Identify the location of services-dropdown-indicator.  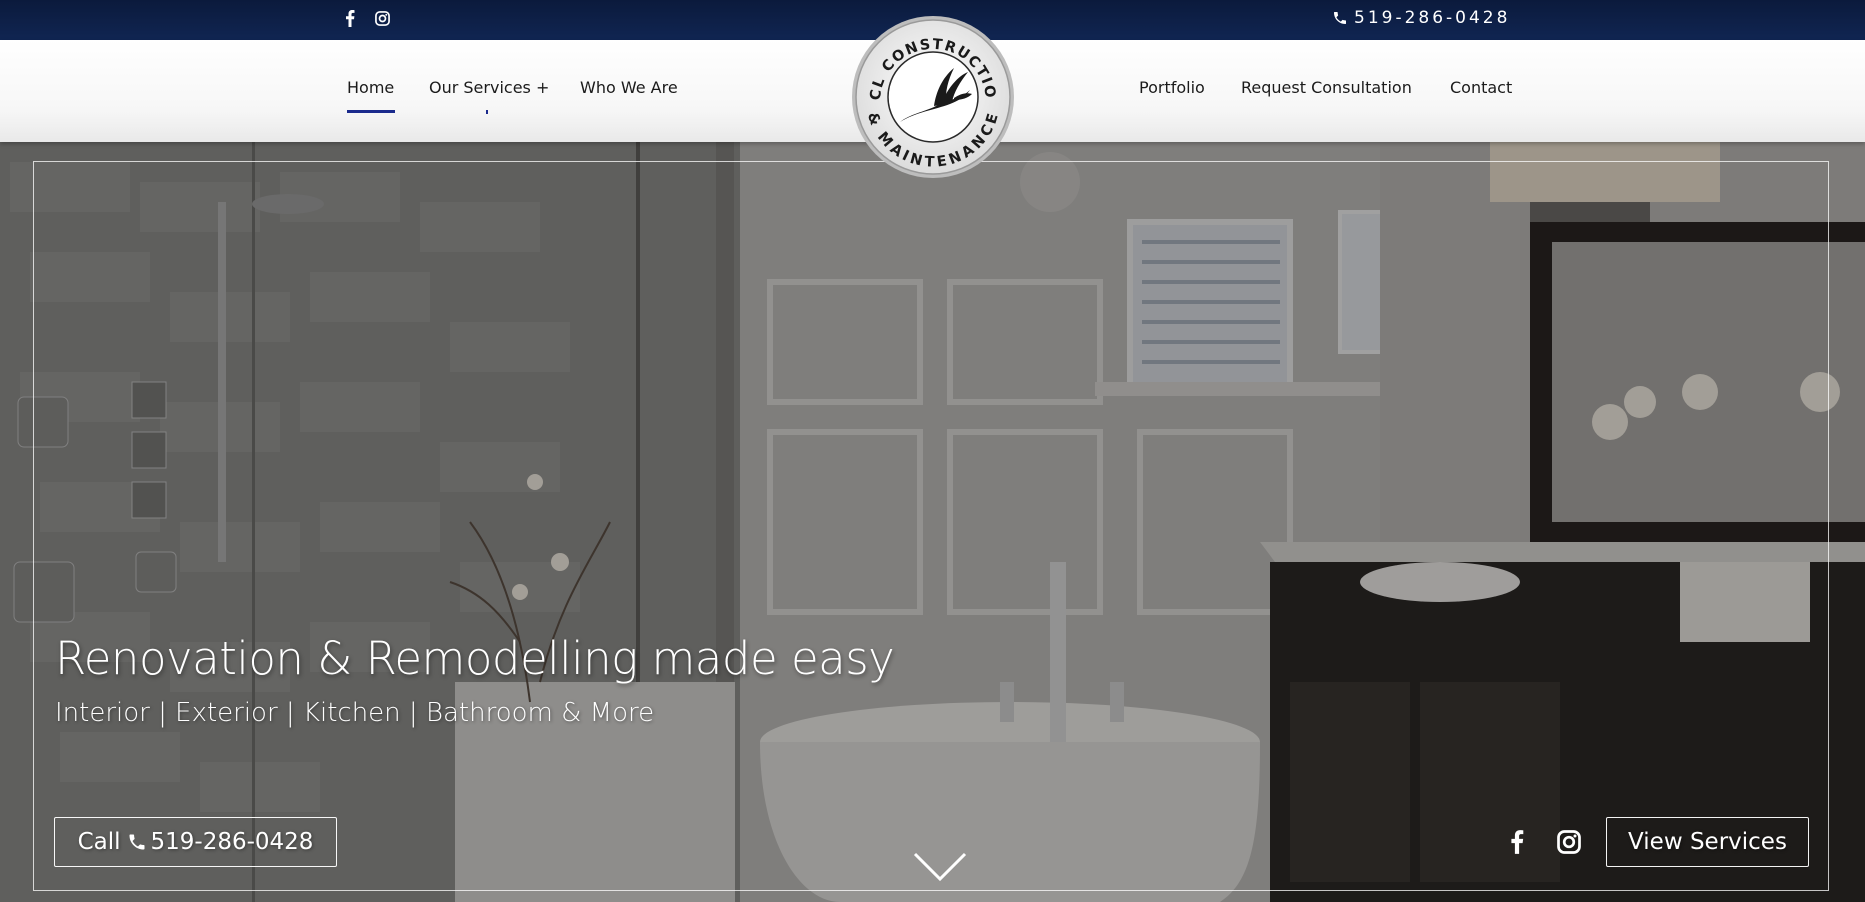
(487, 112).